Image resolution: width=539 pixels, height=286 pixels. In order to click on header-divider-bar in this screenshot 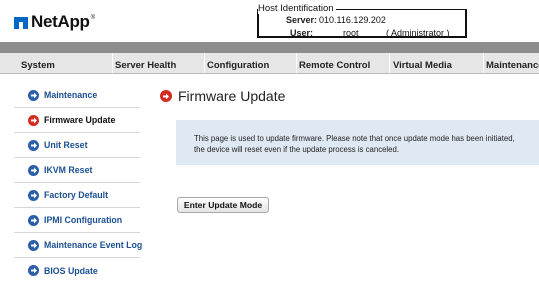, I will do `click(269, 47)`.